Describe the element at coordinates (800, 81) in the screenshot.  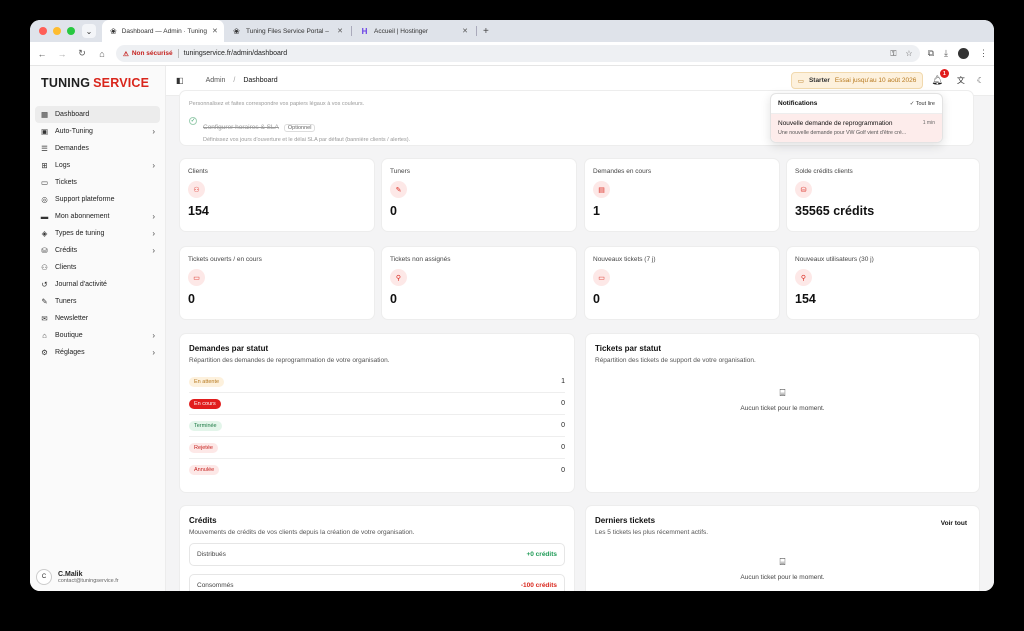
I see `calendar-icon: ▭` at that location.